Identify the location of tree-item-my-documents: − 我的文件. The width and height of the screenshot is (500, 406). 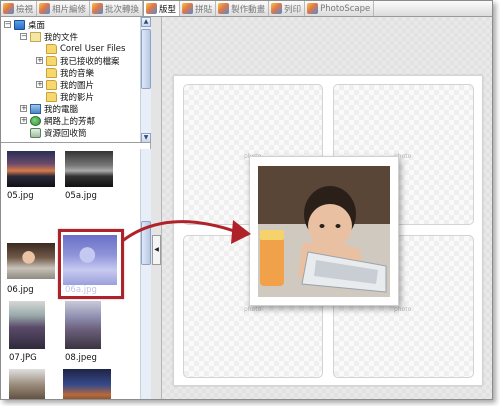
(49, 37).